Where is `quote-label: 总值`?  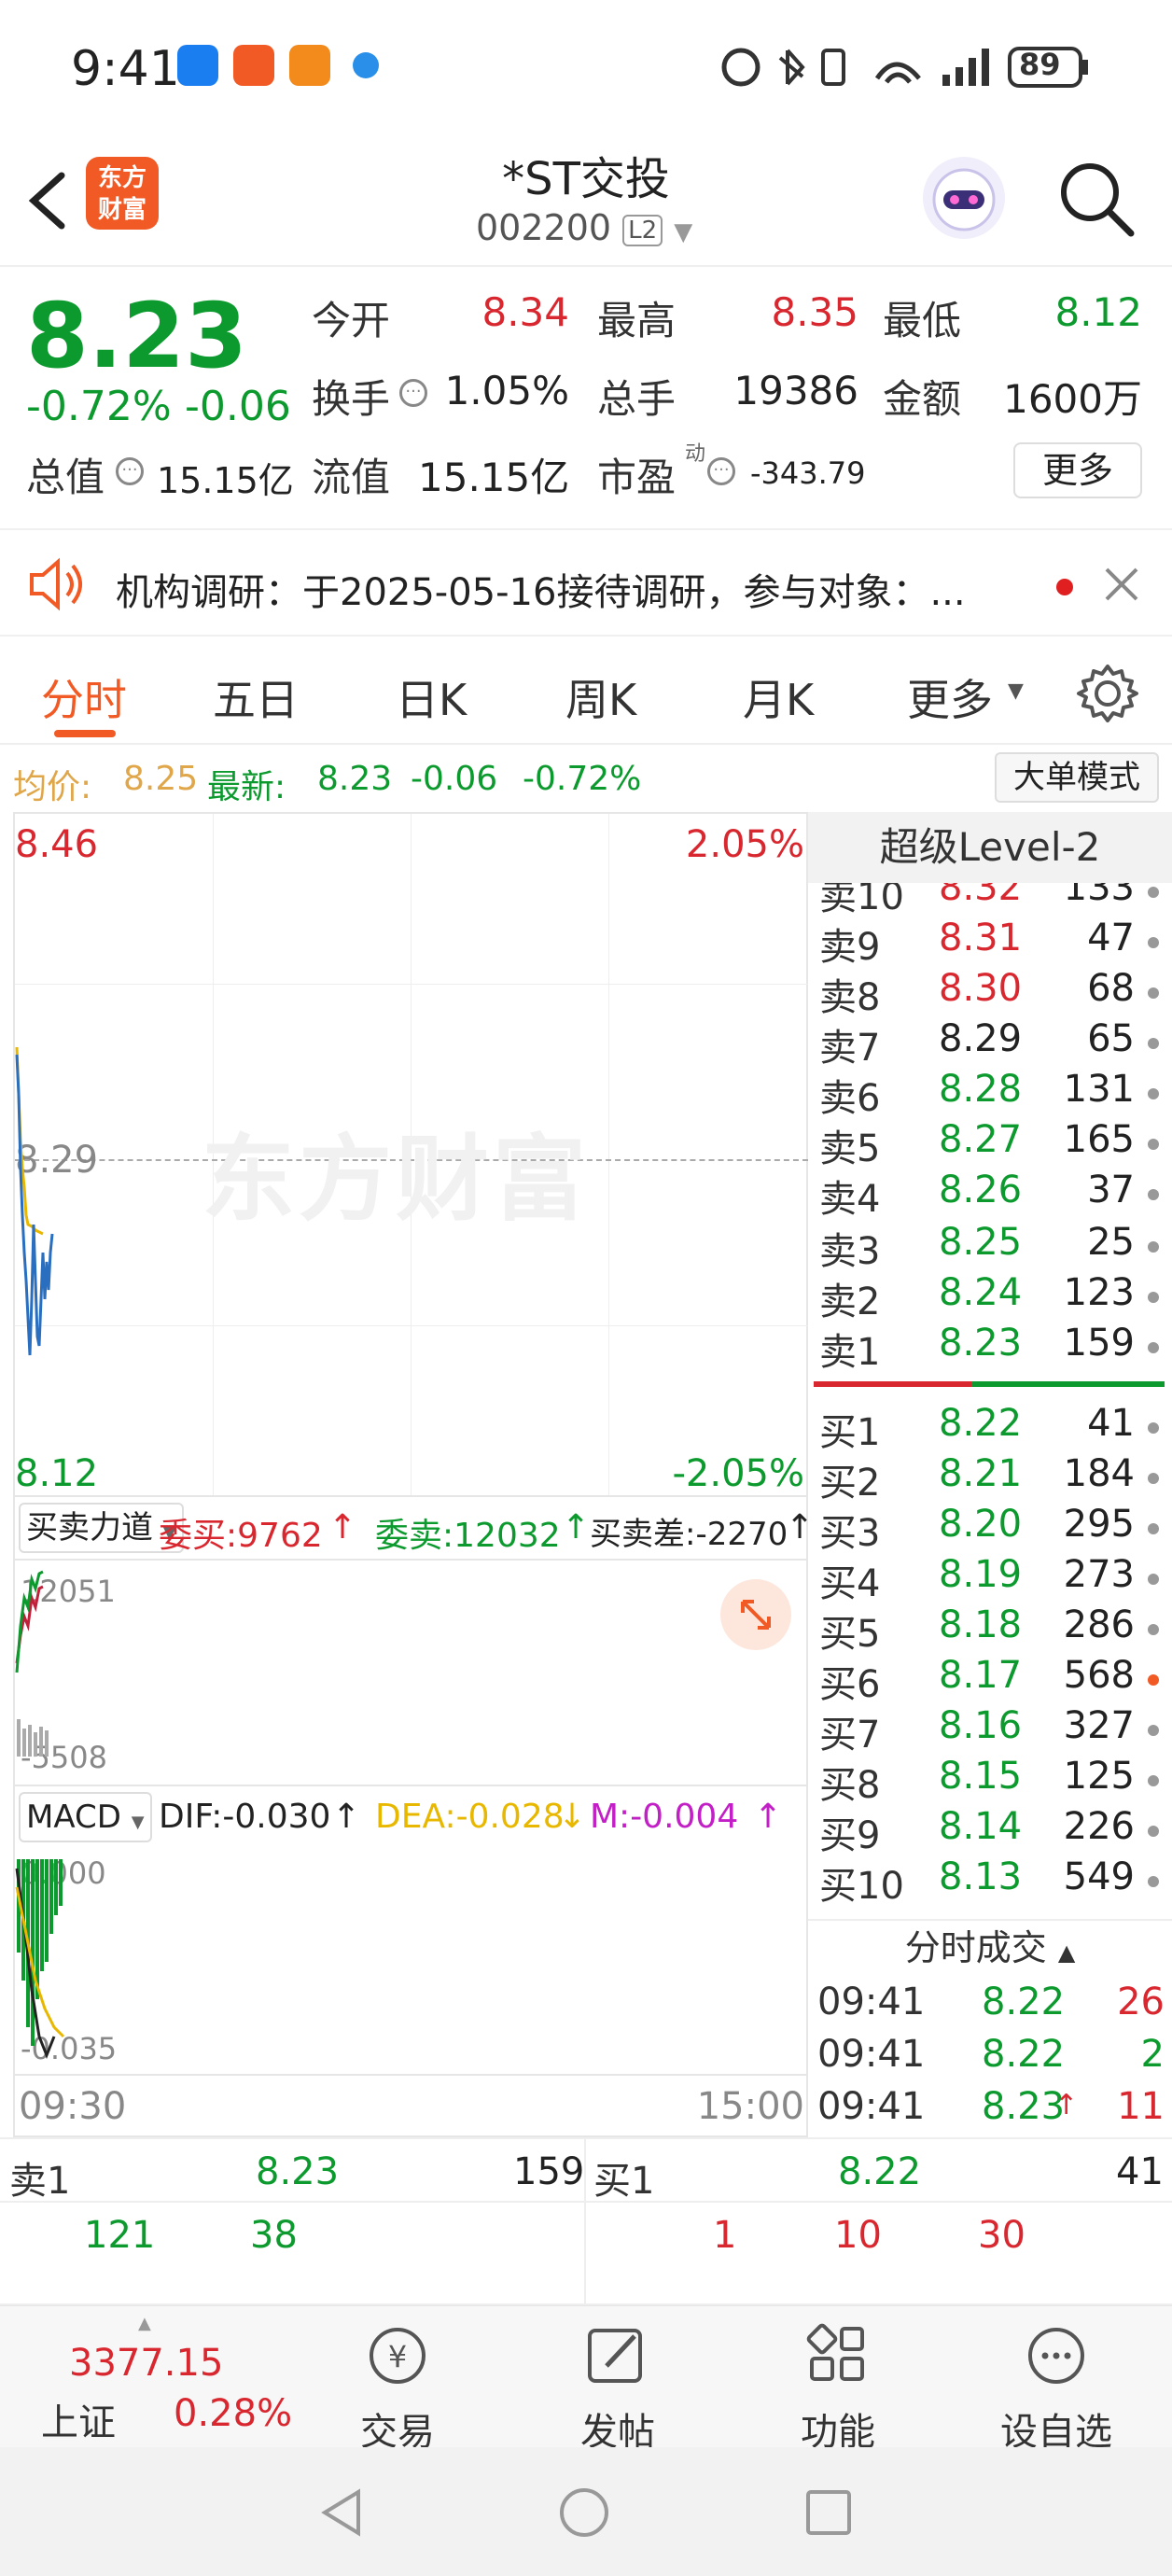
quote-label: 总值 is located at coordinates (65, 477).